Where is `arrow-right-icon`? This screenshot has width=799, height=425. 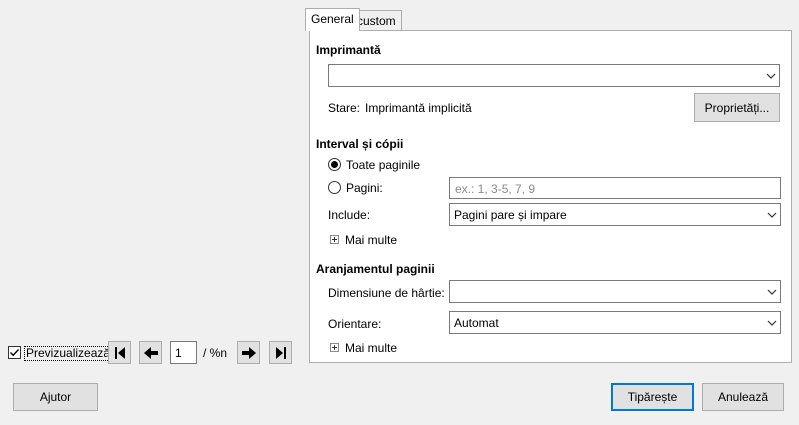 arrow-right-icon is located at coordinates (248, 352).